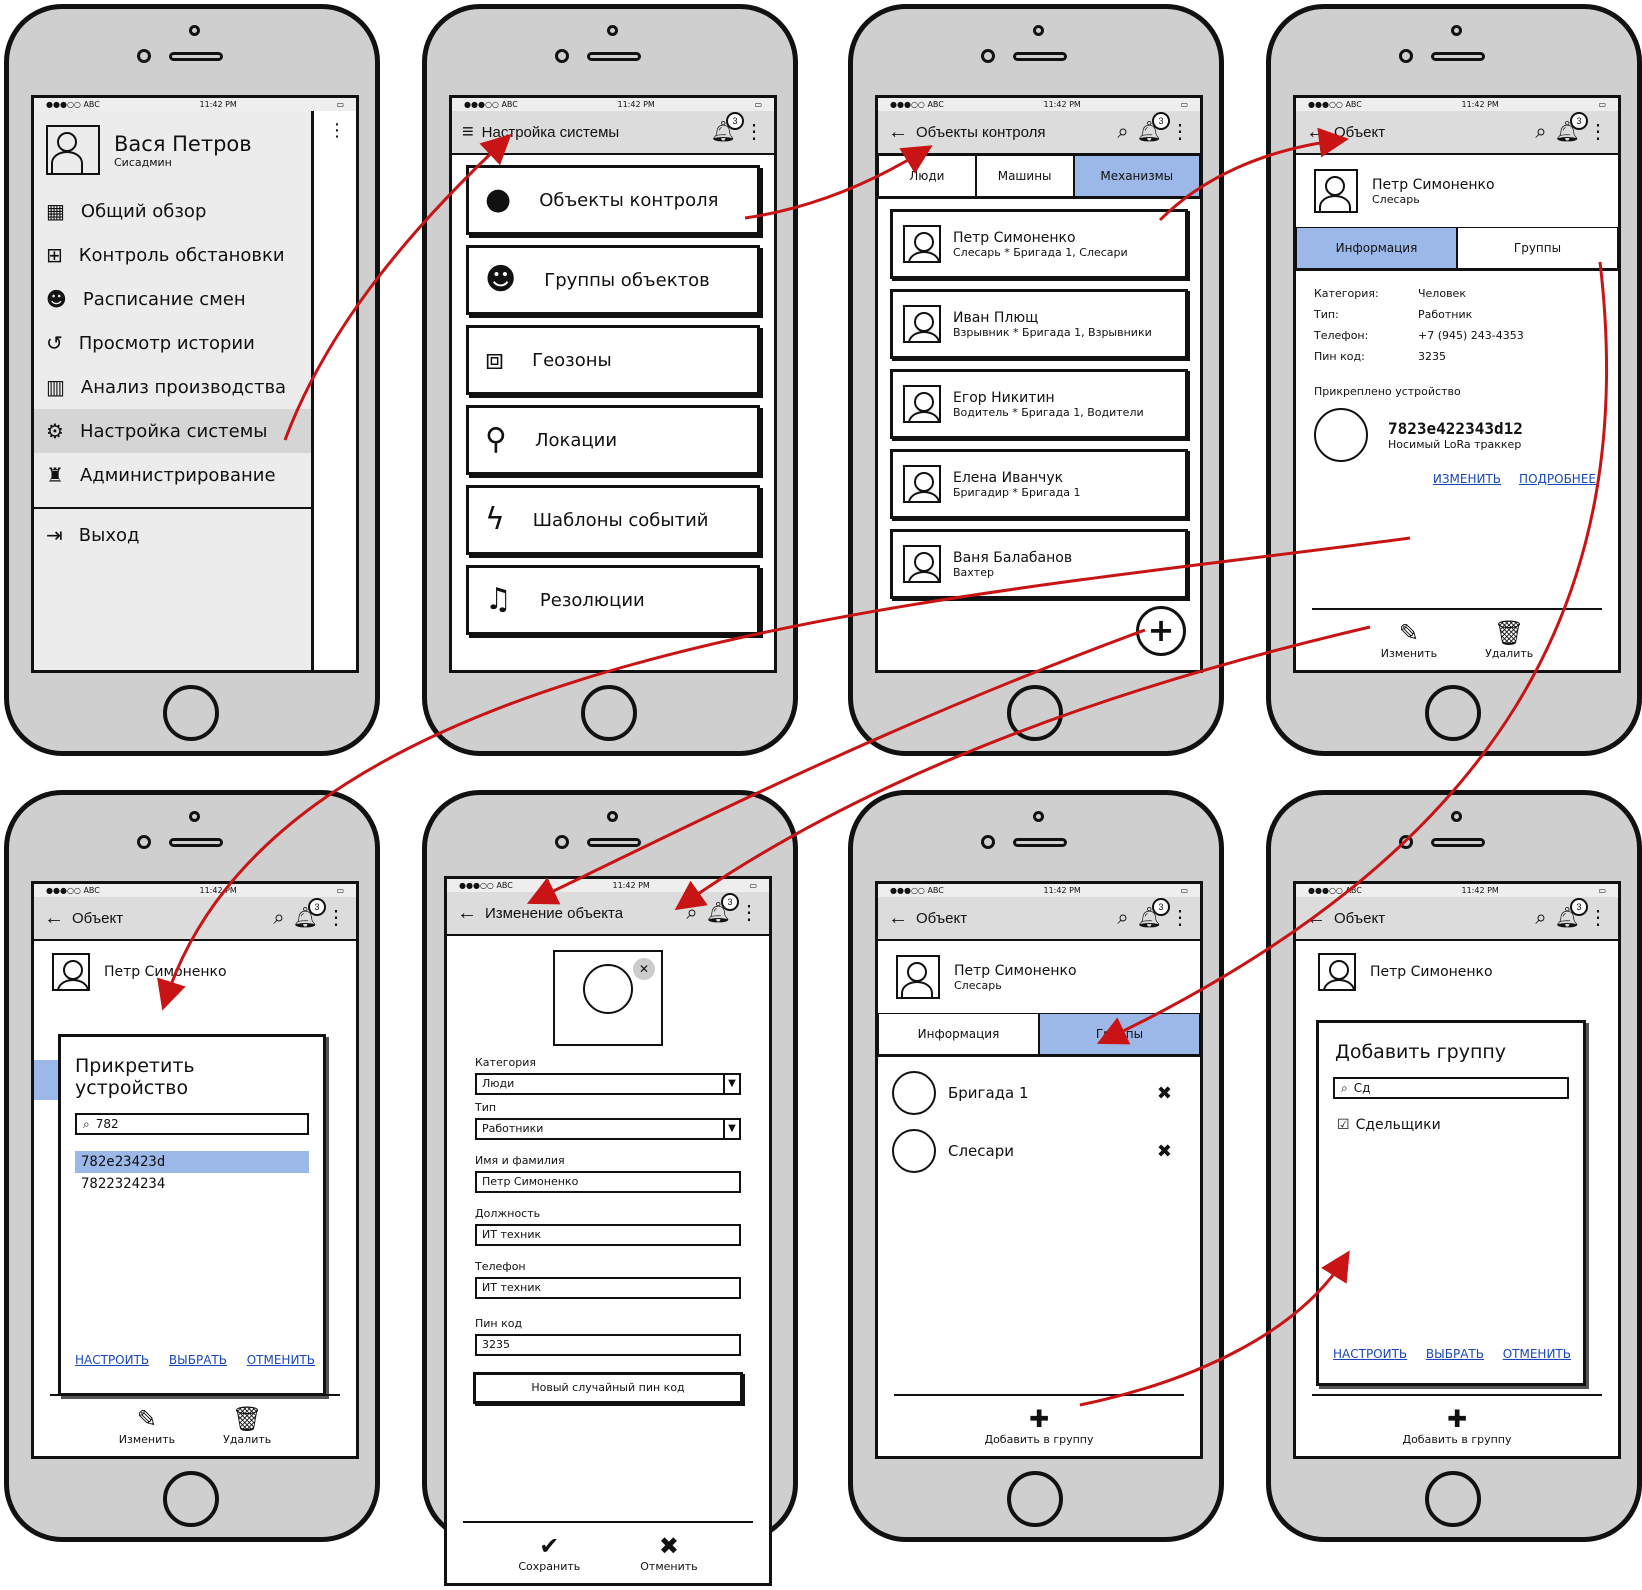 This screenshot has width=1642, height=1590. Describe the element at coordinates (608, 1084) in the screenshot. I see `category-select: Люди ▼` at that location.